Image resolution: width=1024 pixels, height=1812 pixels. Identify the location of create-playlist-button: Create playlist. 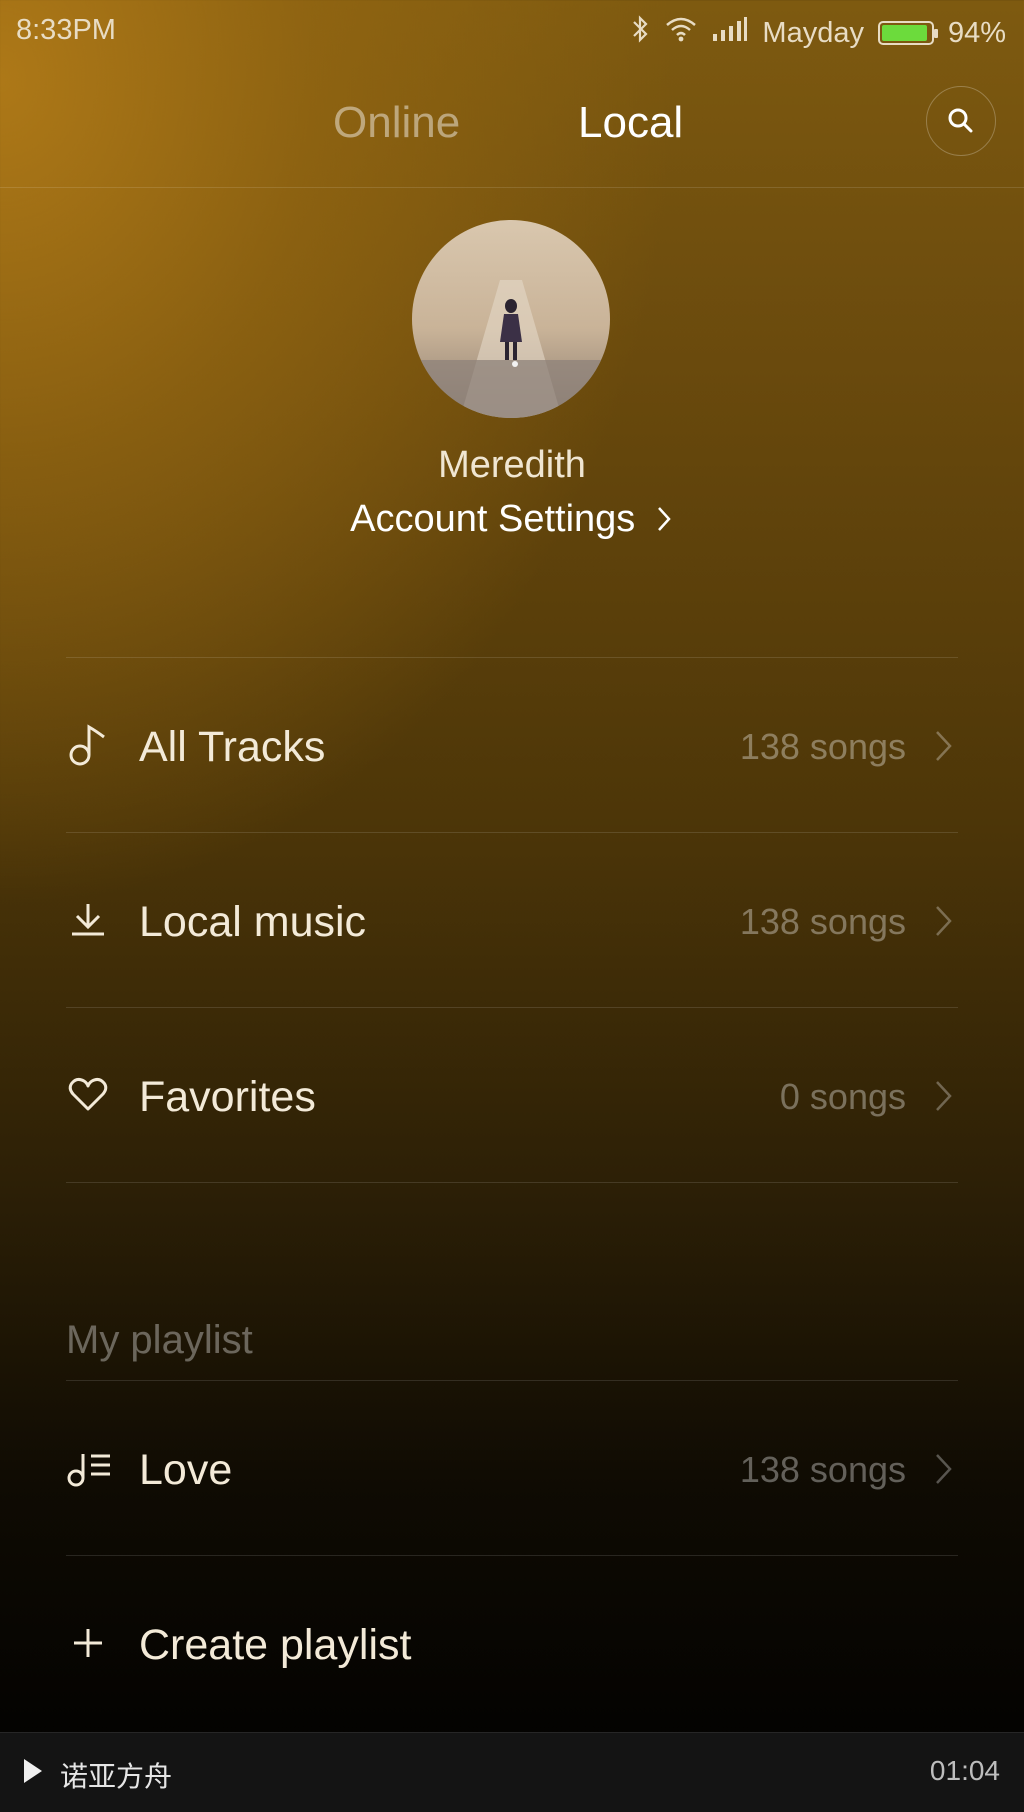
(512, 1643).